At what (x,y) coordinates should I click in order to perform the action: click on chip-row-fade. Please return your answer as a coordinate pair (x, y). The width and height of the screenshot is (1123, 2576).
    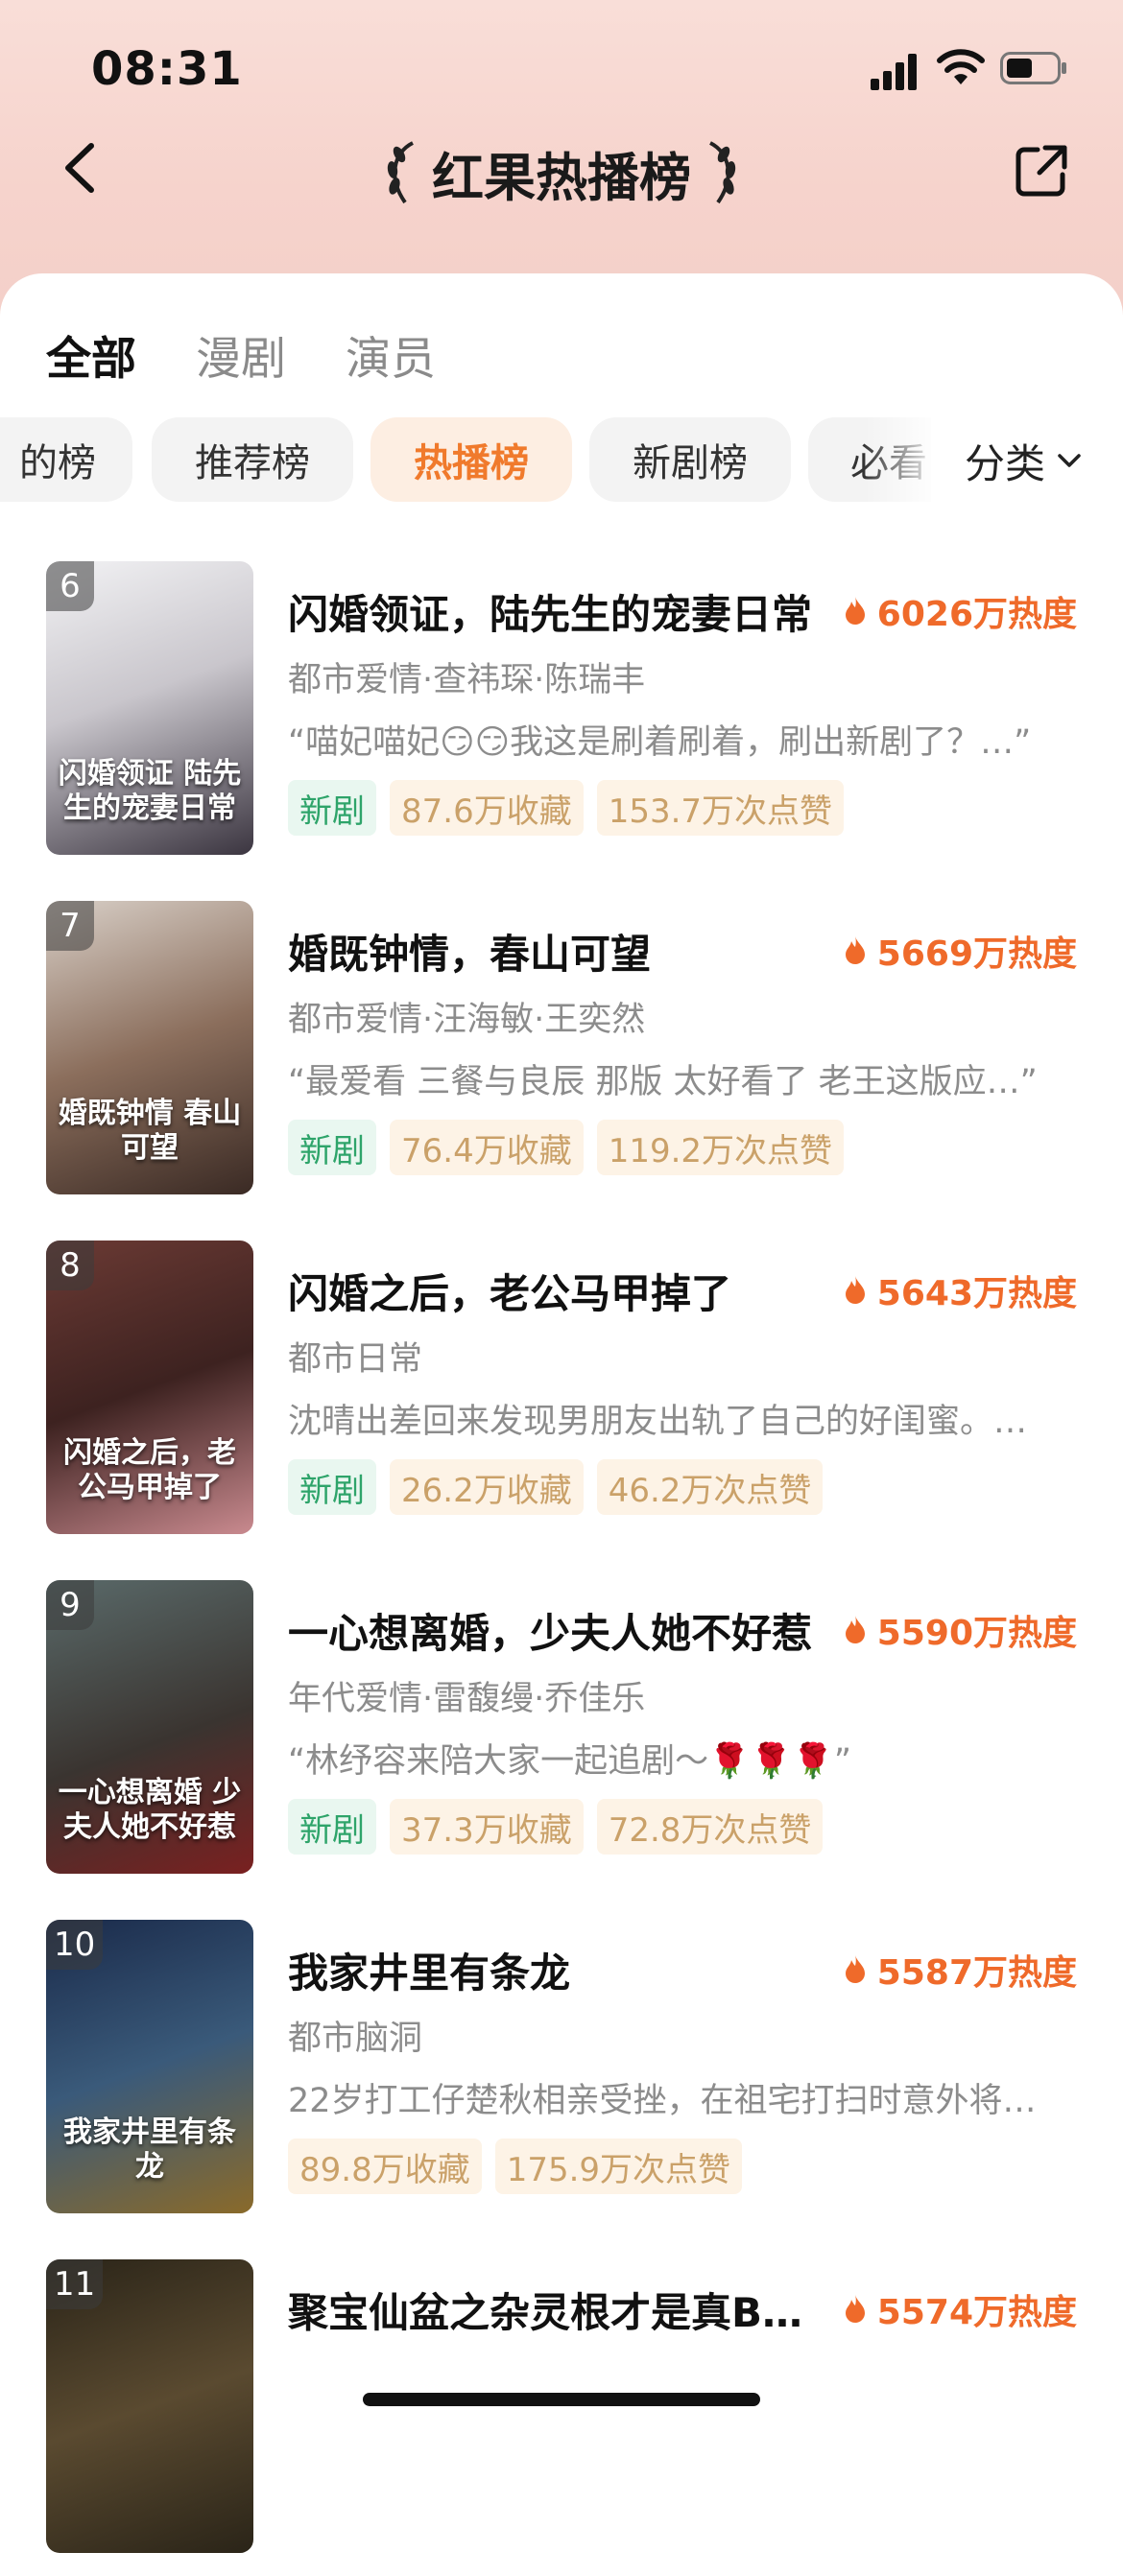
    Looking at the image, I should click on (902, 461).